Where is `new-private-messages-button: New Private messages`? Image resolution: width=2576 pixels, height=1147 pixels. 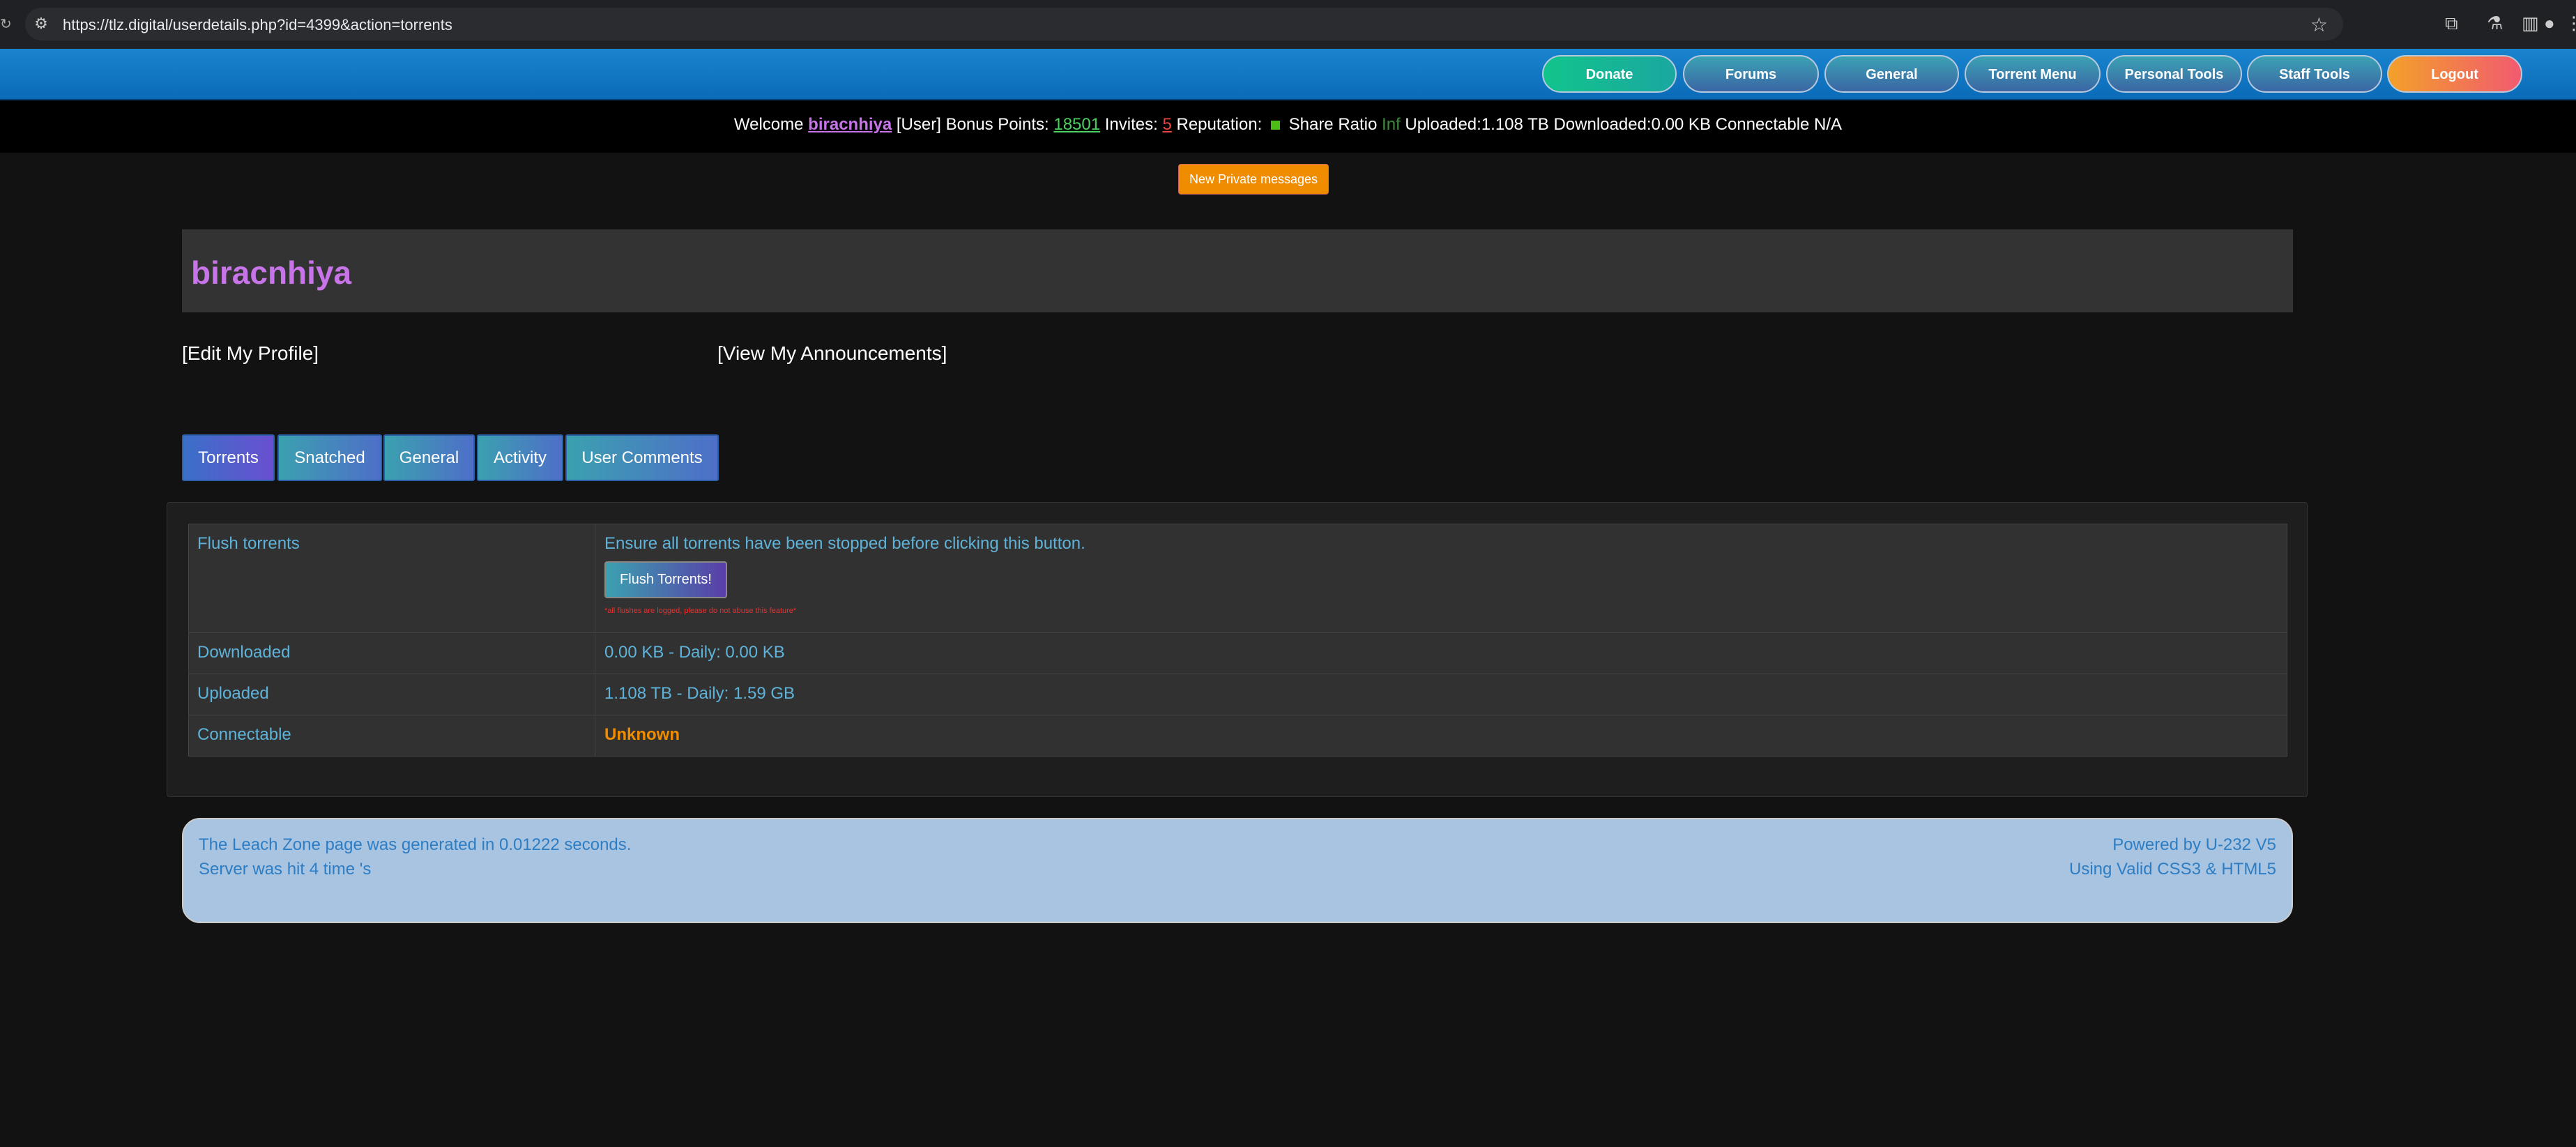
new-private-messages-button: New Private messages is located at coordinates (1253, 179).